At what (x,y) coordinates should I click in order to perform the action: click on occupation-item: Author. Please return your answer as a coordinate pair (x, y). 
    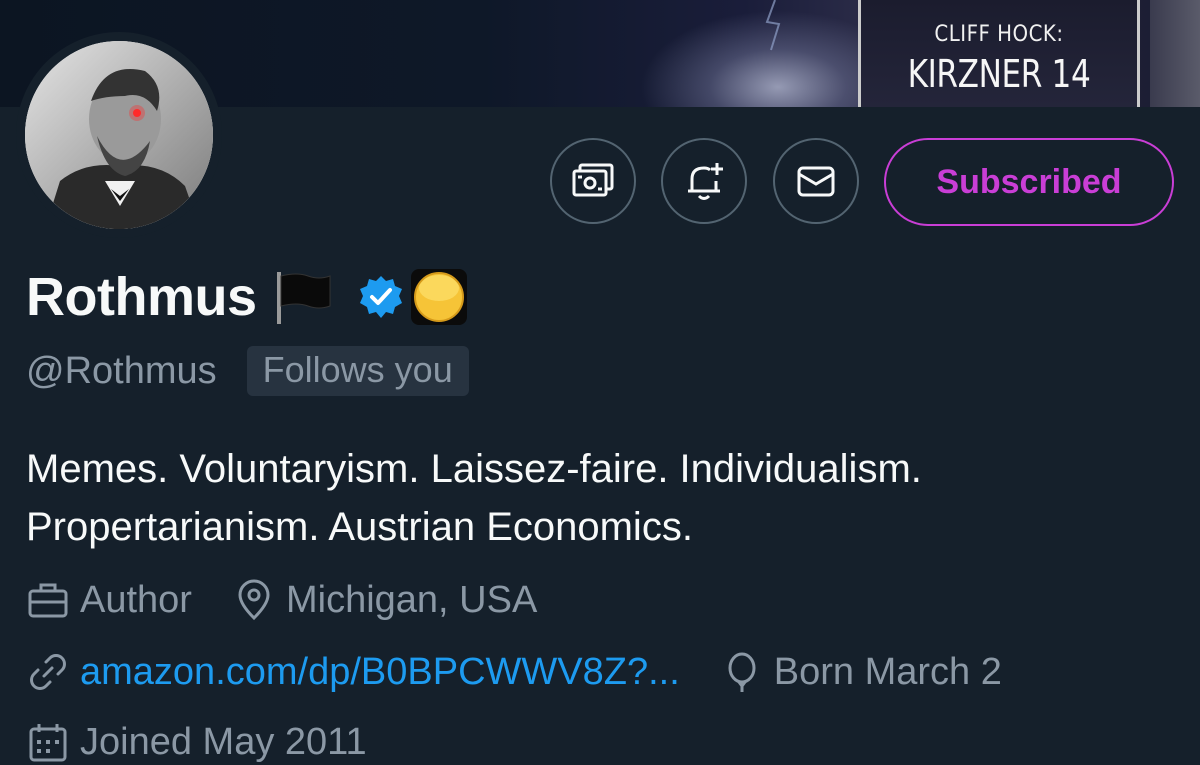
    Looking at the image, I should click on (109, 600).